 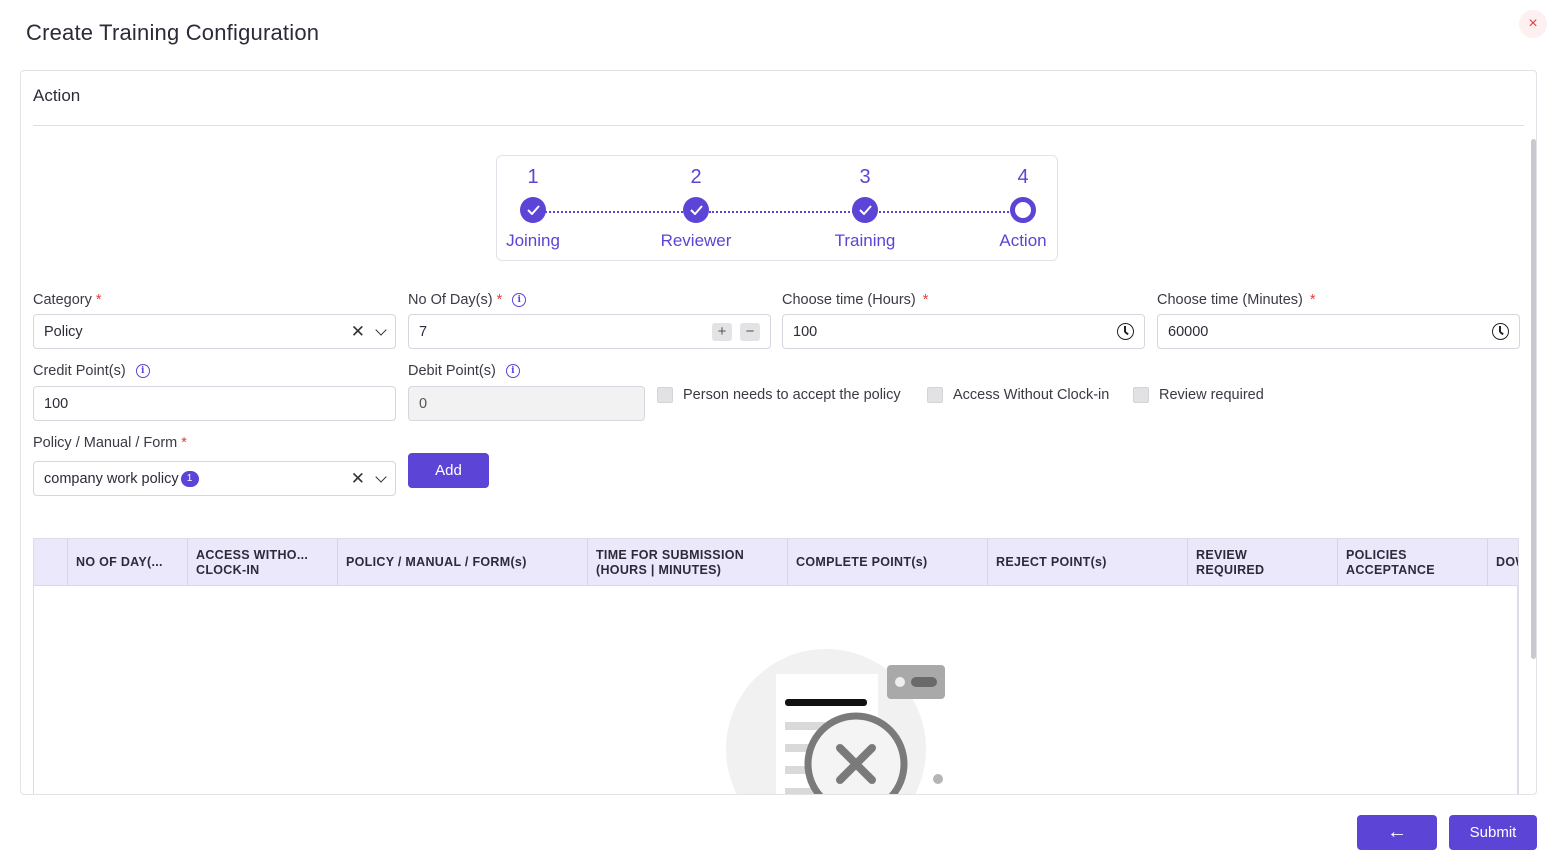 What do you see at coordinates (1188, 331) in the screenshot?
I see `minutes-value: 60000` at bounding box center [1188, 331].